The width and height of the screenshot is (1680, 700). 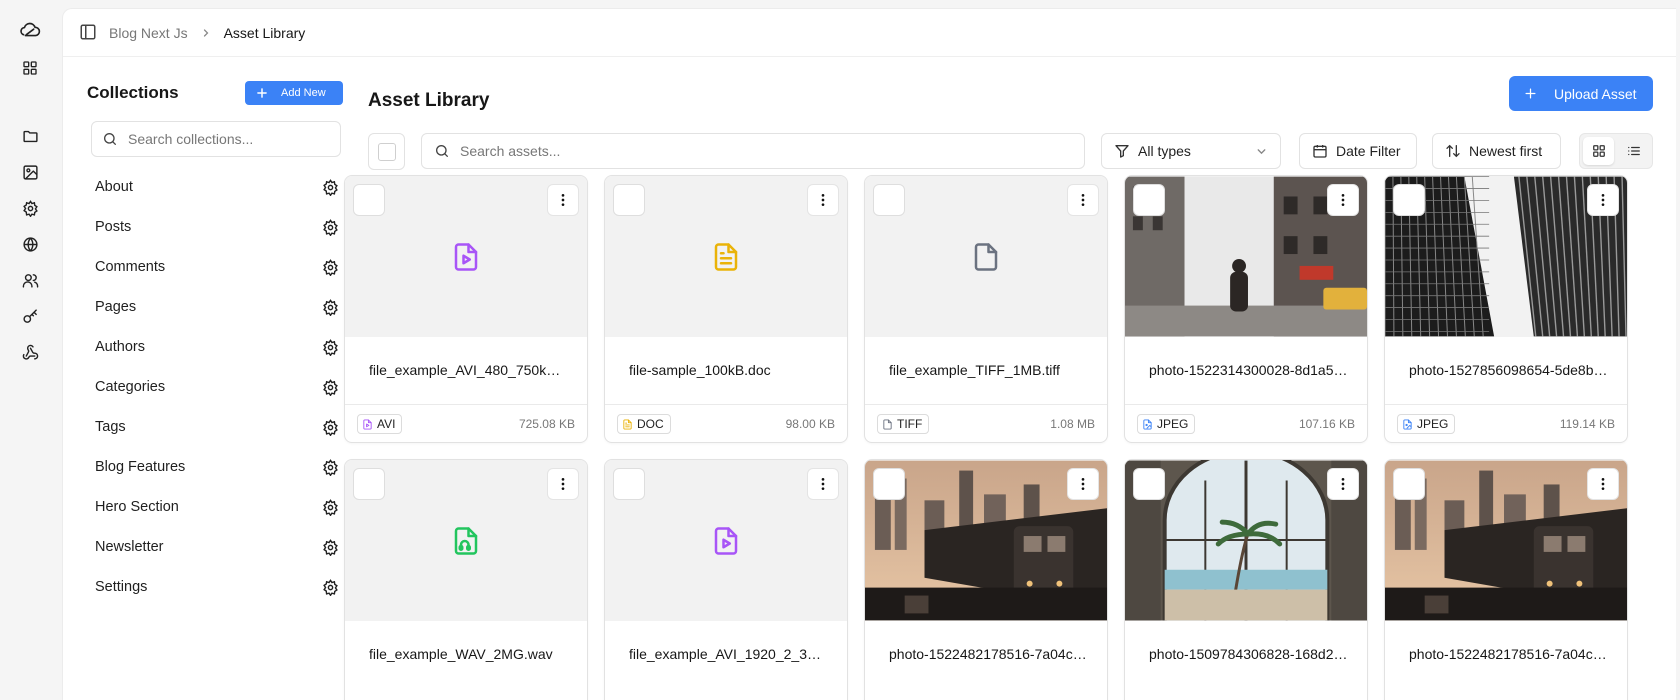 I want to click on chevron-down-icon, so click(x=1261, y=152).